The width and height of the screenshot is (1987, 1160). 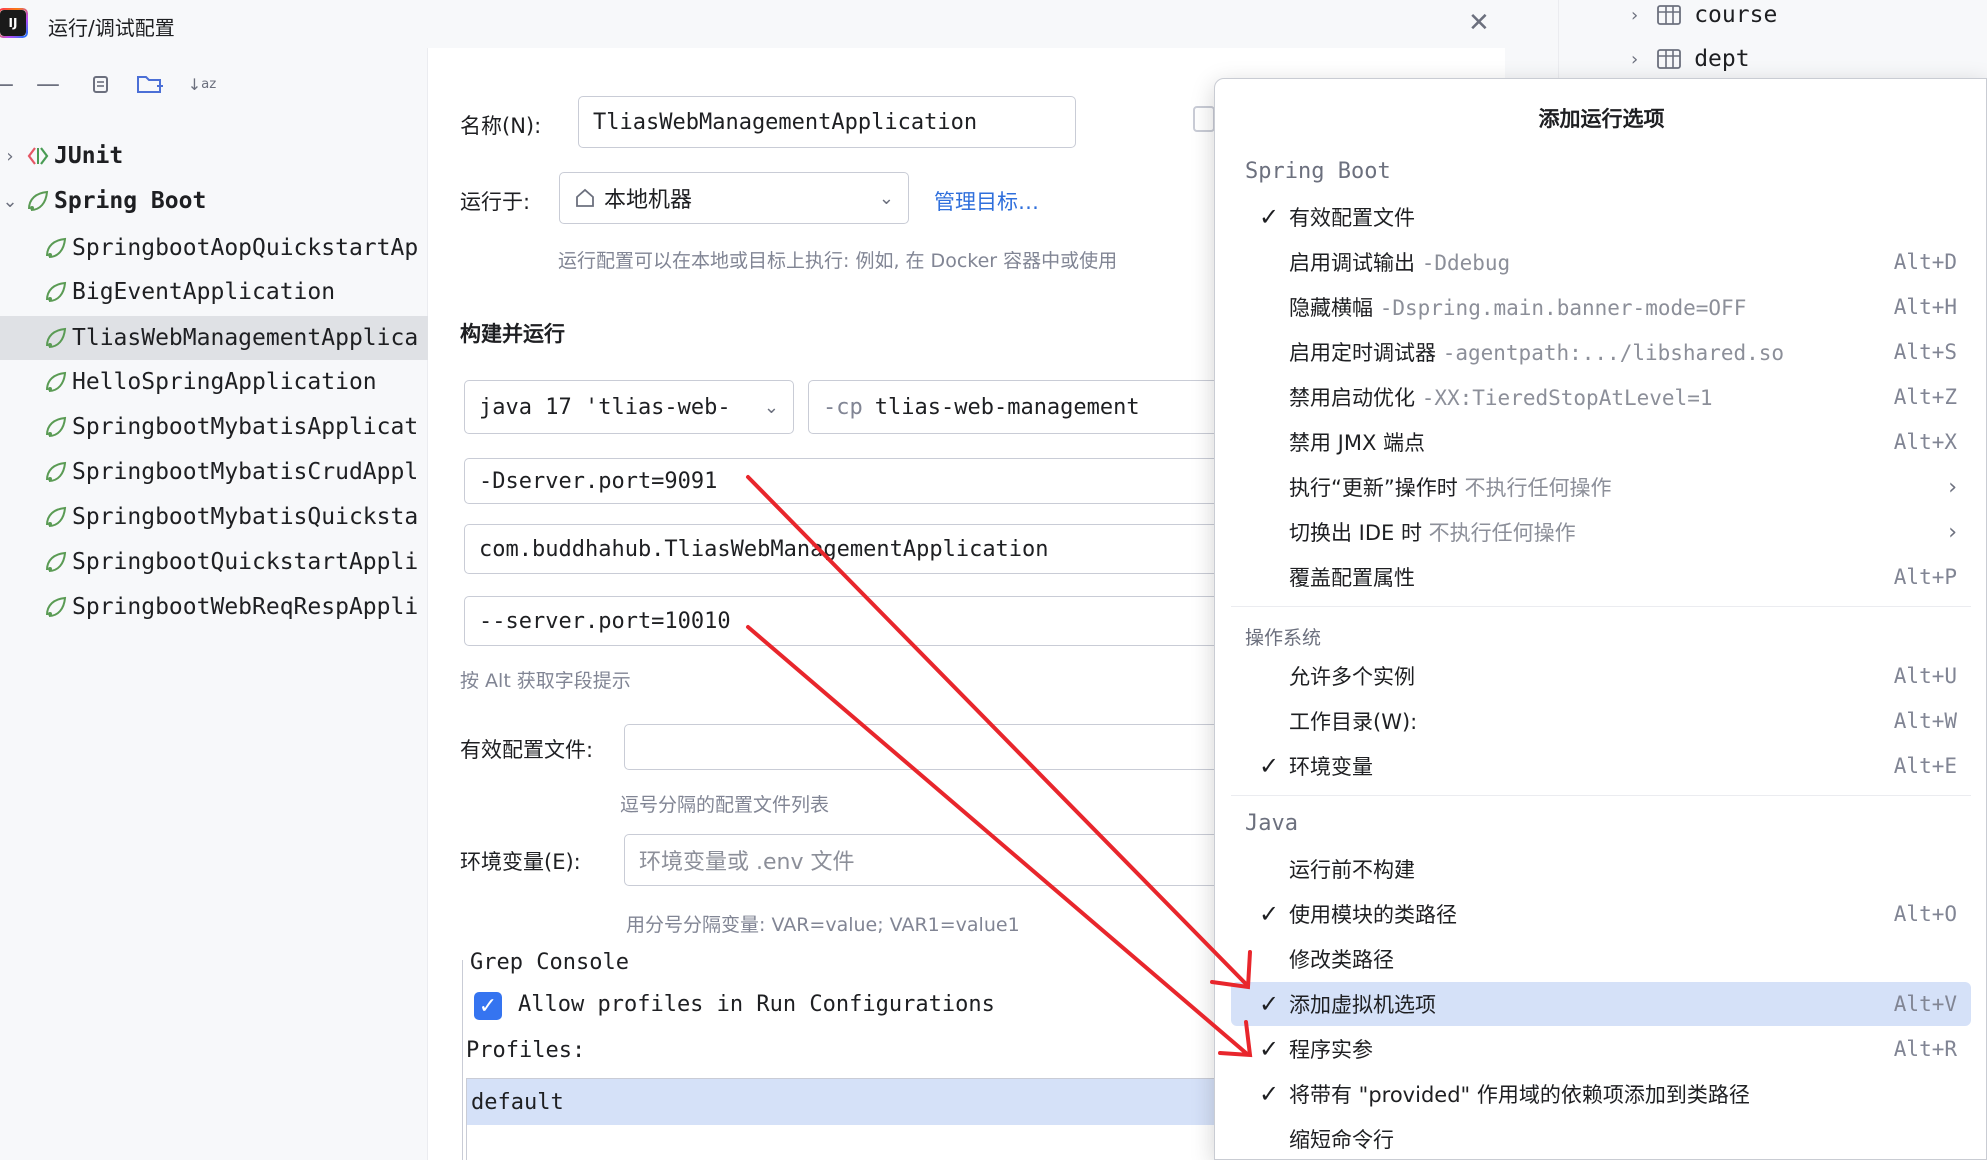 What do you see at coordinates (214, 248) in the screenshot?
I see `tree-item: SpringbootAopQuickstartAp` at bounding box center [214, 248].